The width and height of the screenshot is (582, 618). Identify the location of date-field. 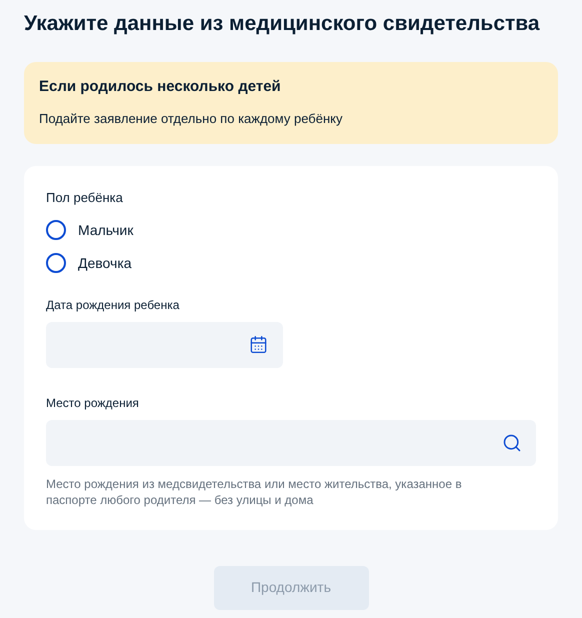
(164, 345).